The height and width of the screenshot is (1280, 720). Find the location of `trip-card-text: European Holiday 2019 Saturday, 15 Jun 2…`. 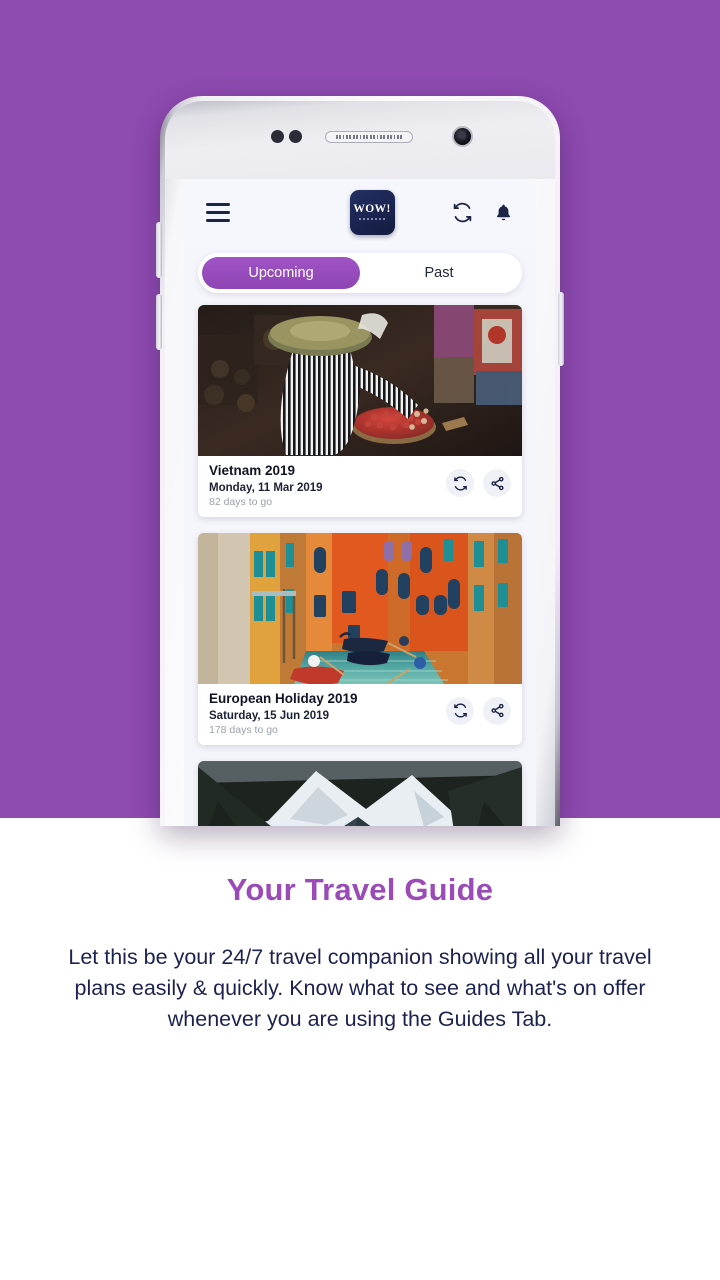

trip-card-text: European Holiday 2019 Saturday, 15 Jun 2… is located at coordinates (327, 713).